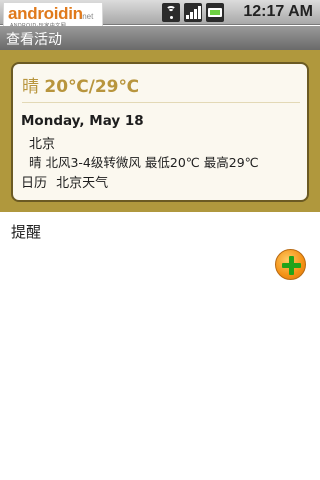 The image size is (320, 480). I want to click on title-bar: 查看活动, so click(160, 38).